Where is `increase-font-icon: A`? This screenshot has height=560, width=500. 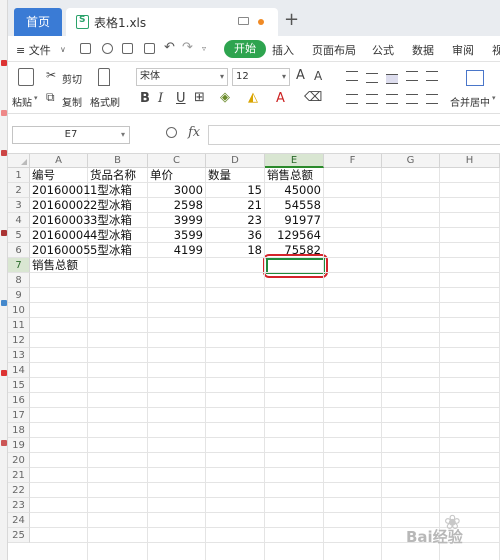
increase-font-icon: A is located at coordinates (300, 75).